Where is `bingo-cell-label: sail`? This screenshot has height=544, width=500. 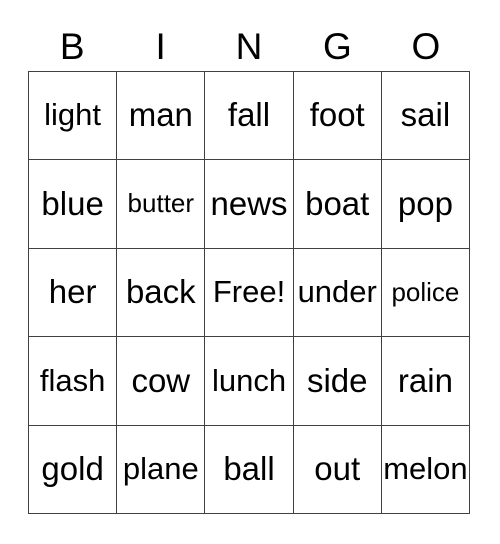
bingo-cell-label: sail is located at coordinates (425, 115).